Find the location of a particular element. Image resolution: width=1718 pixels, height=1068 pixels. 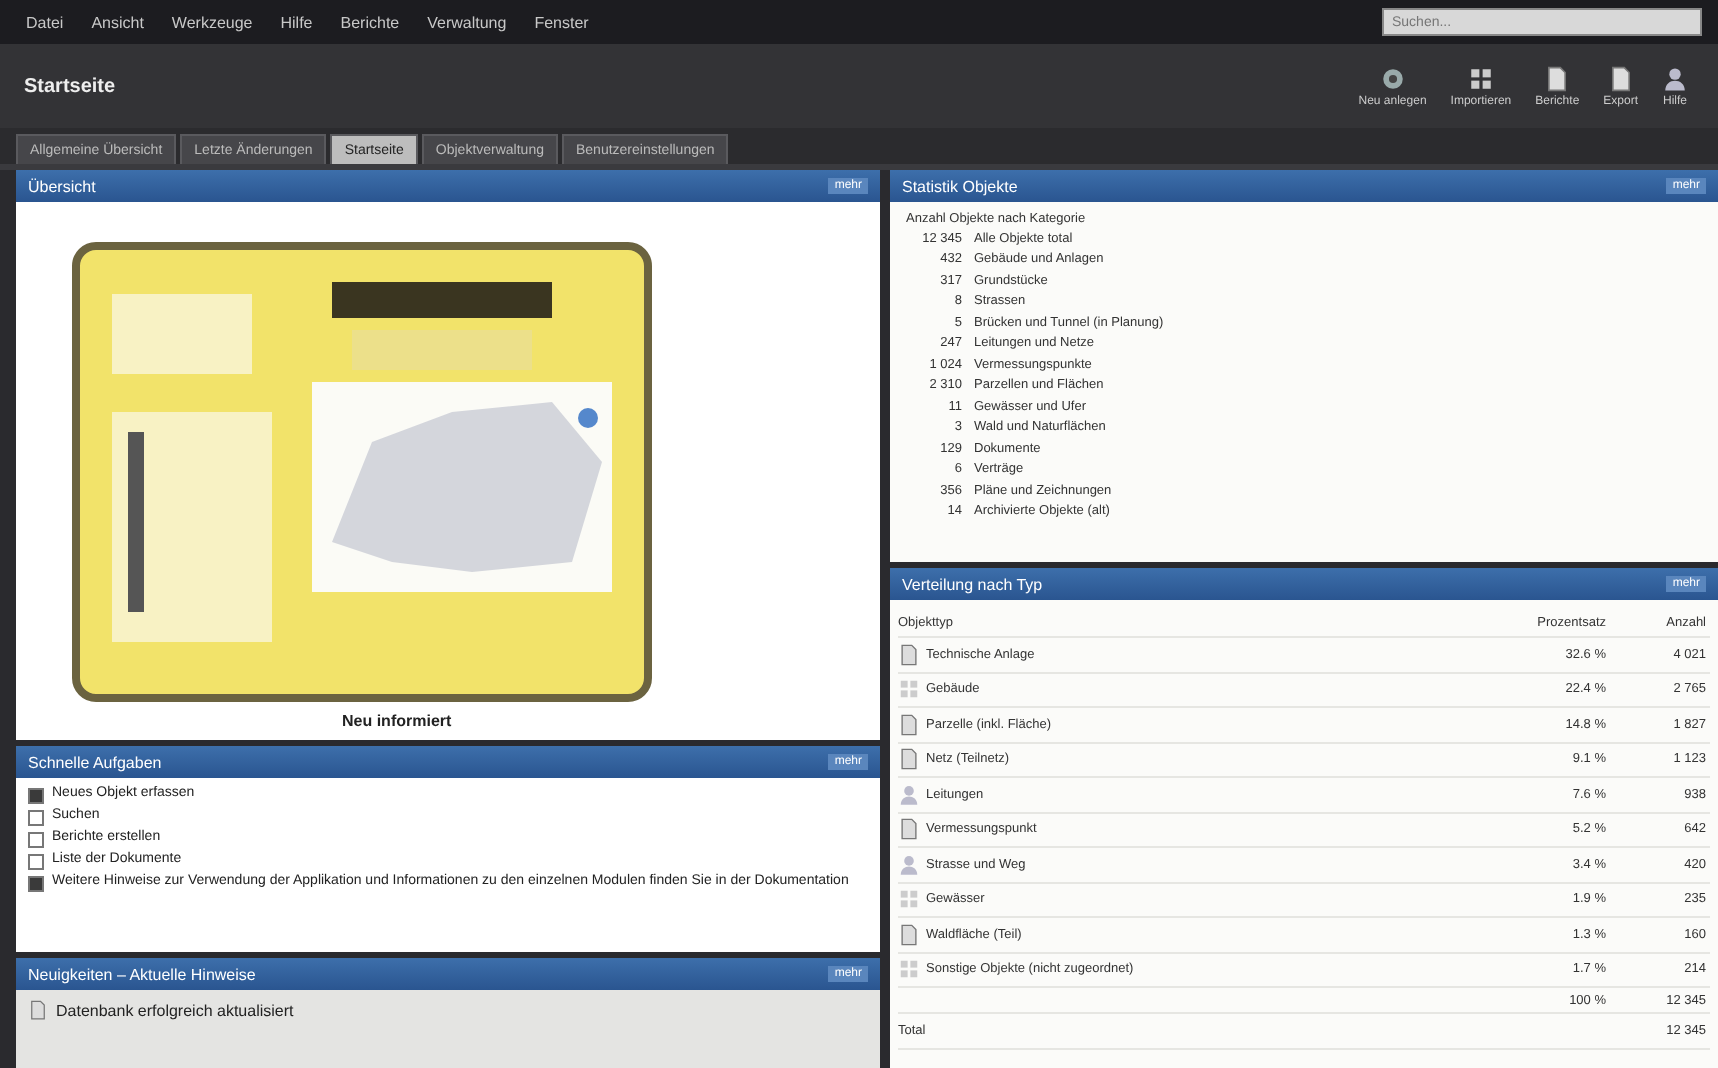

page-title: Startseite is located at coordinates (70, 86).